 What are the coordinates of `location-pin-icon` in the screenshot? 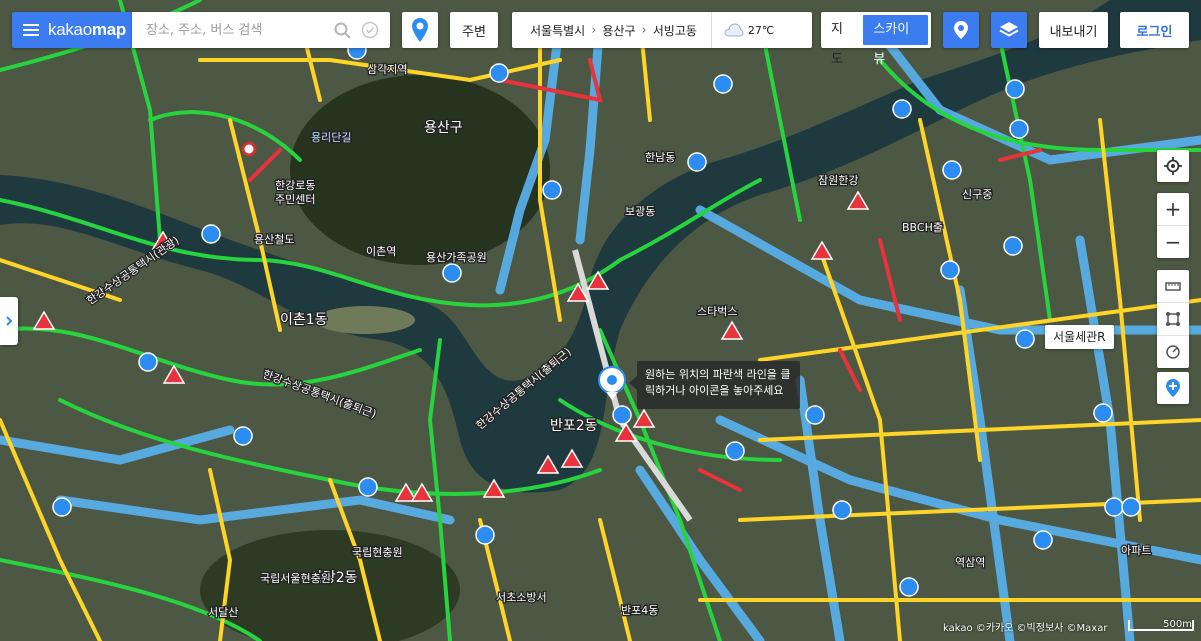 It's located at (961, 30).